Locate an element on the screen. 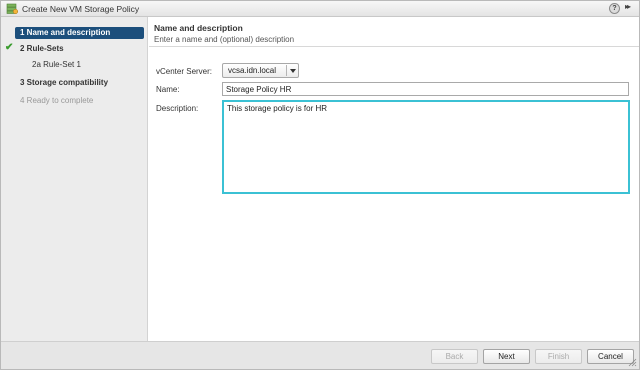 The height and width of the screenshot is (370, 640). vcenter-server-select: vcsa.idn.local is located at coordinates (260, 70).